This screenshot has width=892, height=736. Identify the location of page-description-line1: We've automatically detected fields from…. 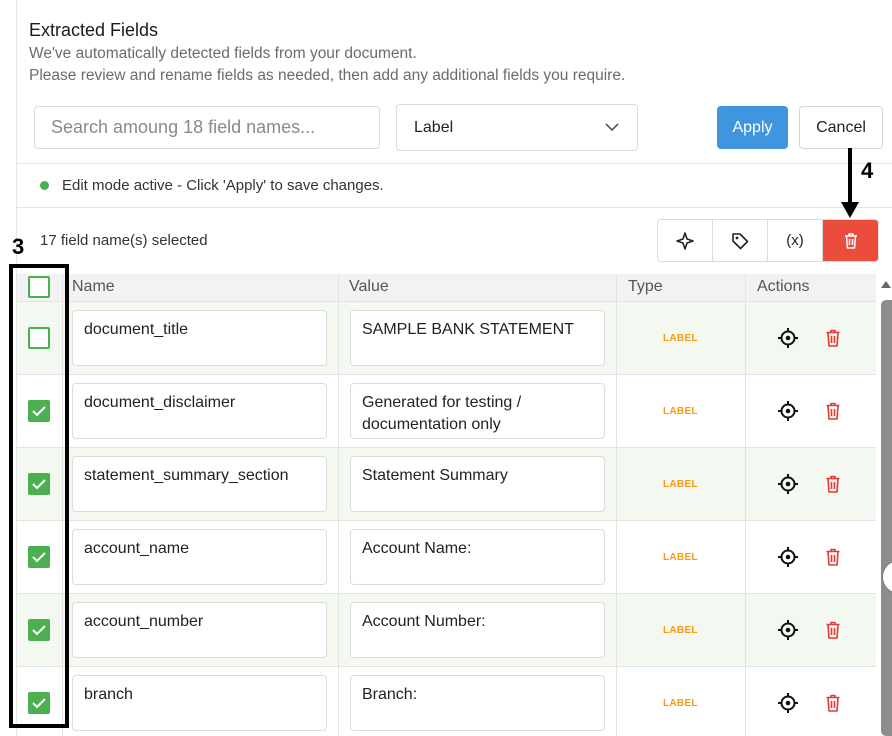
(223, 53).